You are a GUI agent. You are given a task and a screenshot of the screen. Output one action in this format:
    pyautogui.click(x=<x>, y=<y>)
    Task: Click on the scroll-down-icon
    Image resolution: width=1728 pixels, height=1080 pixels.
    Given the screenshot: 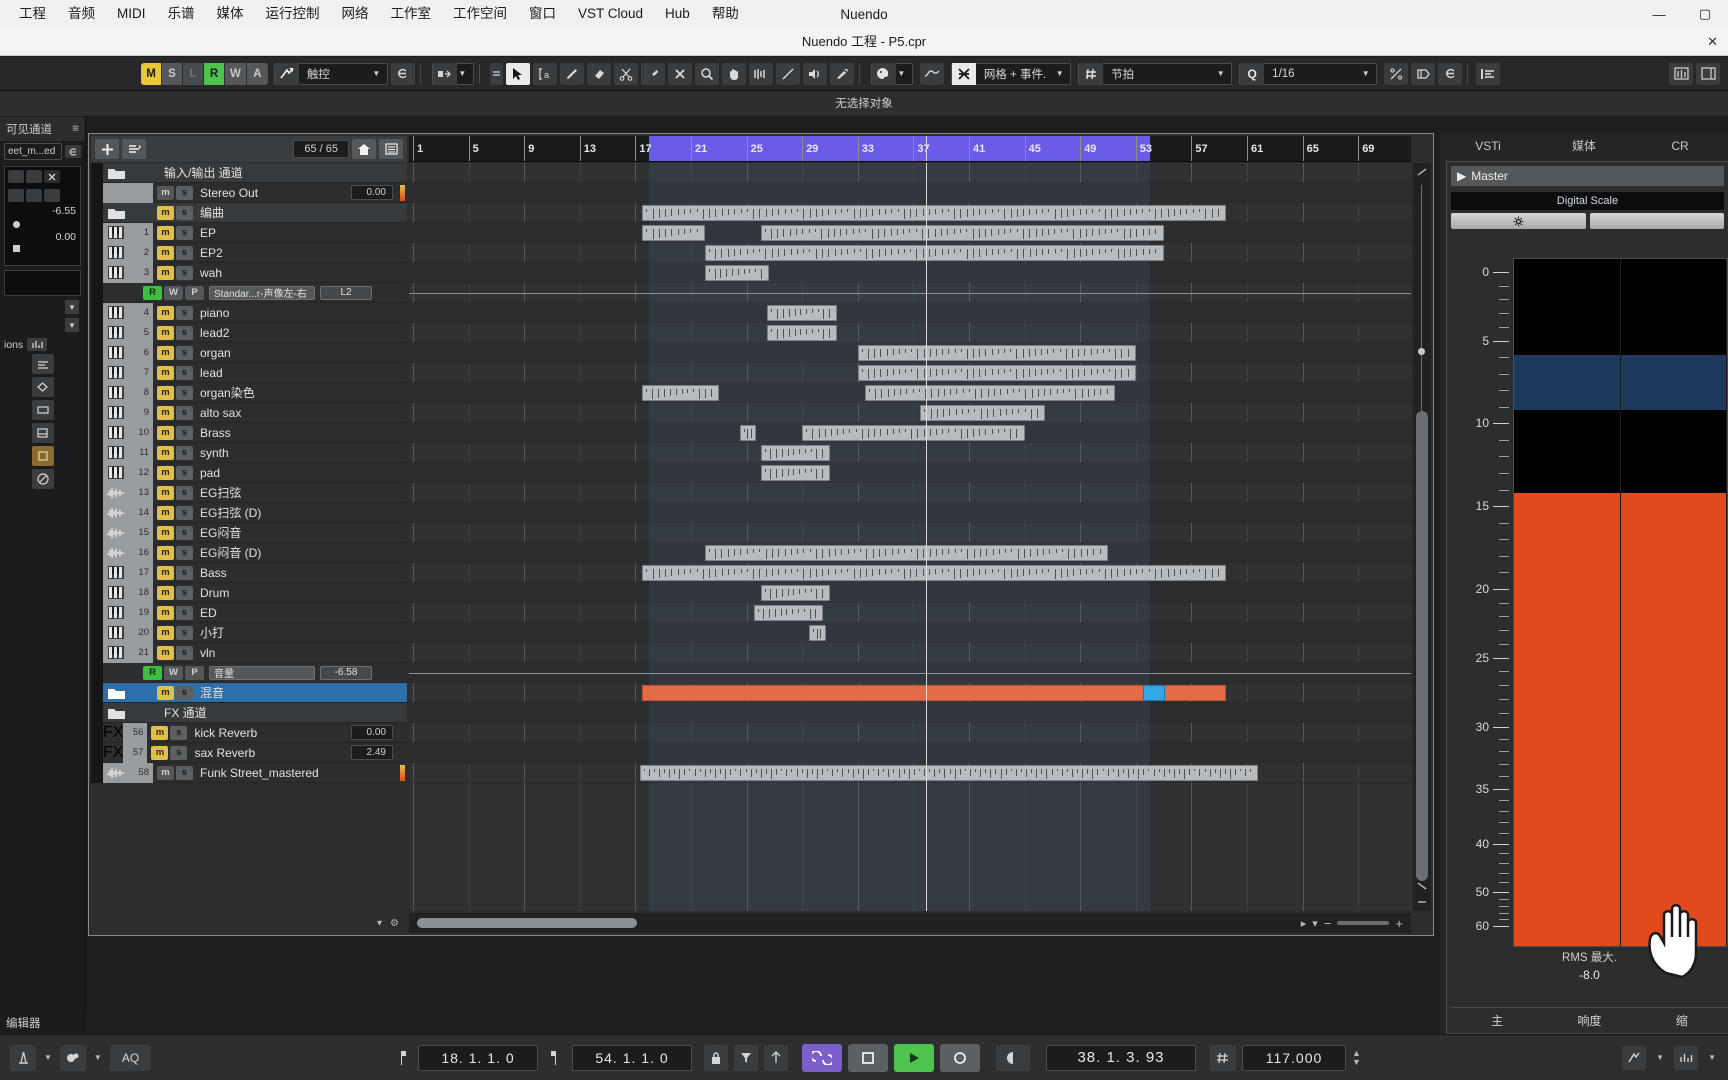 What is the action you would take?
    pyautogui.click(x=1422, y=886)
    